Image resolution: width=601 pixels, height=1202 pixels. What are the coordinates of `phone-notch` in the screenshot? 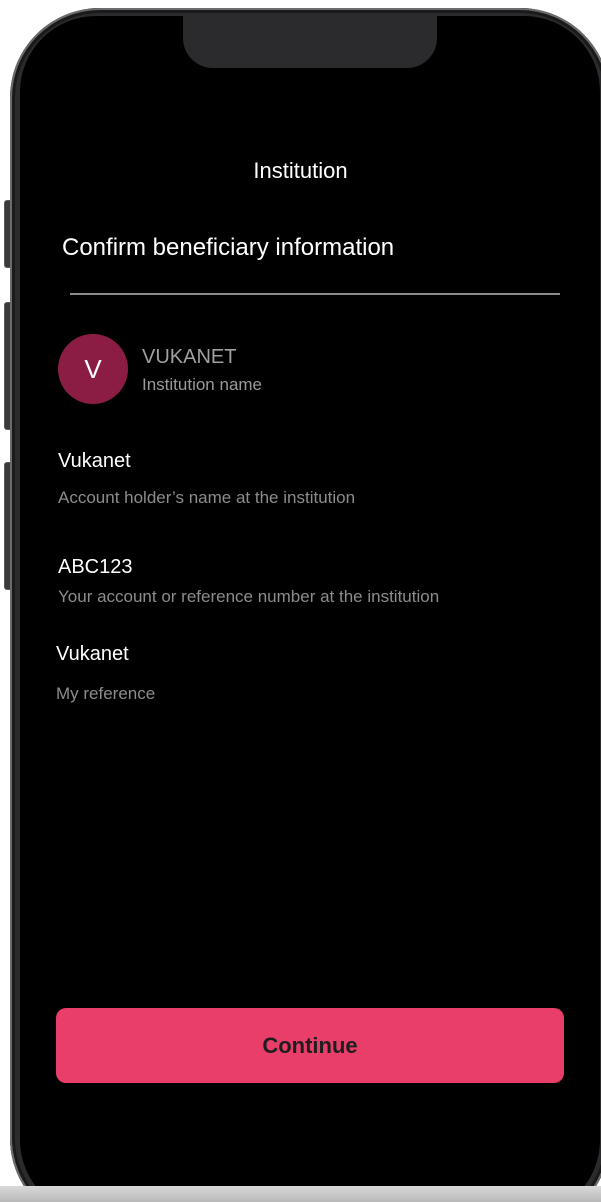 It's located at (310, 42).